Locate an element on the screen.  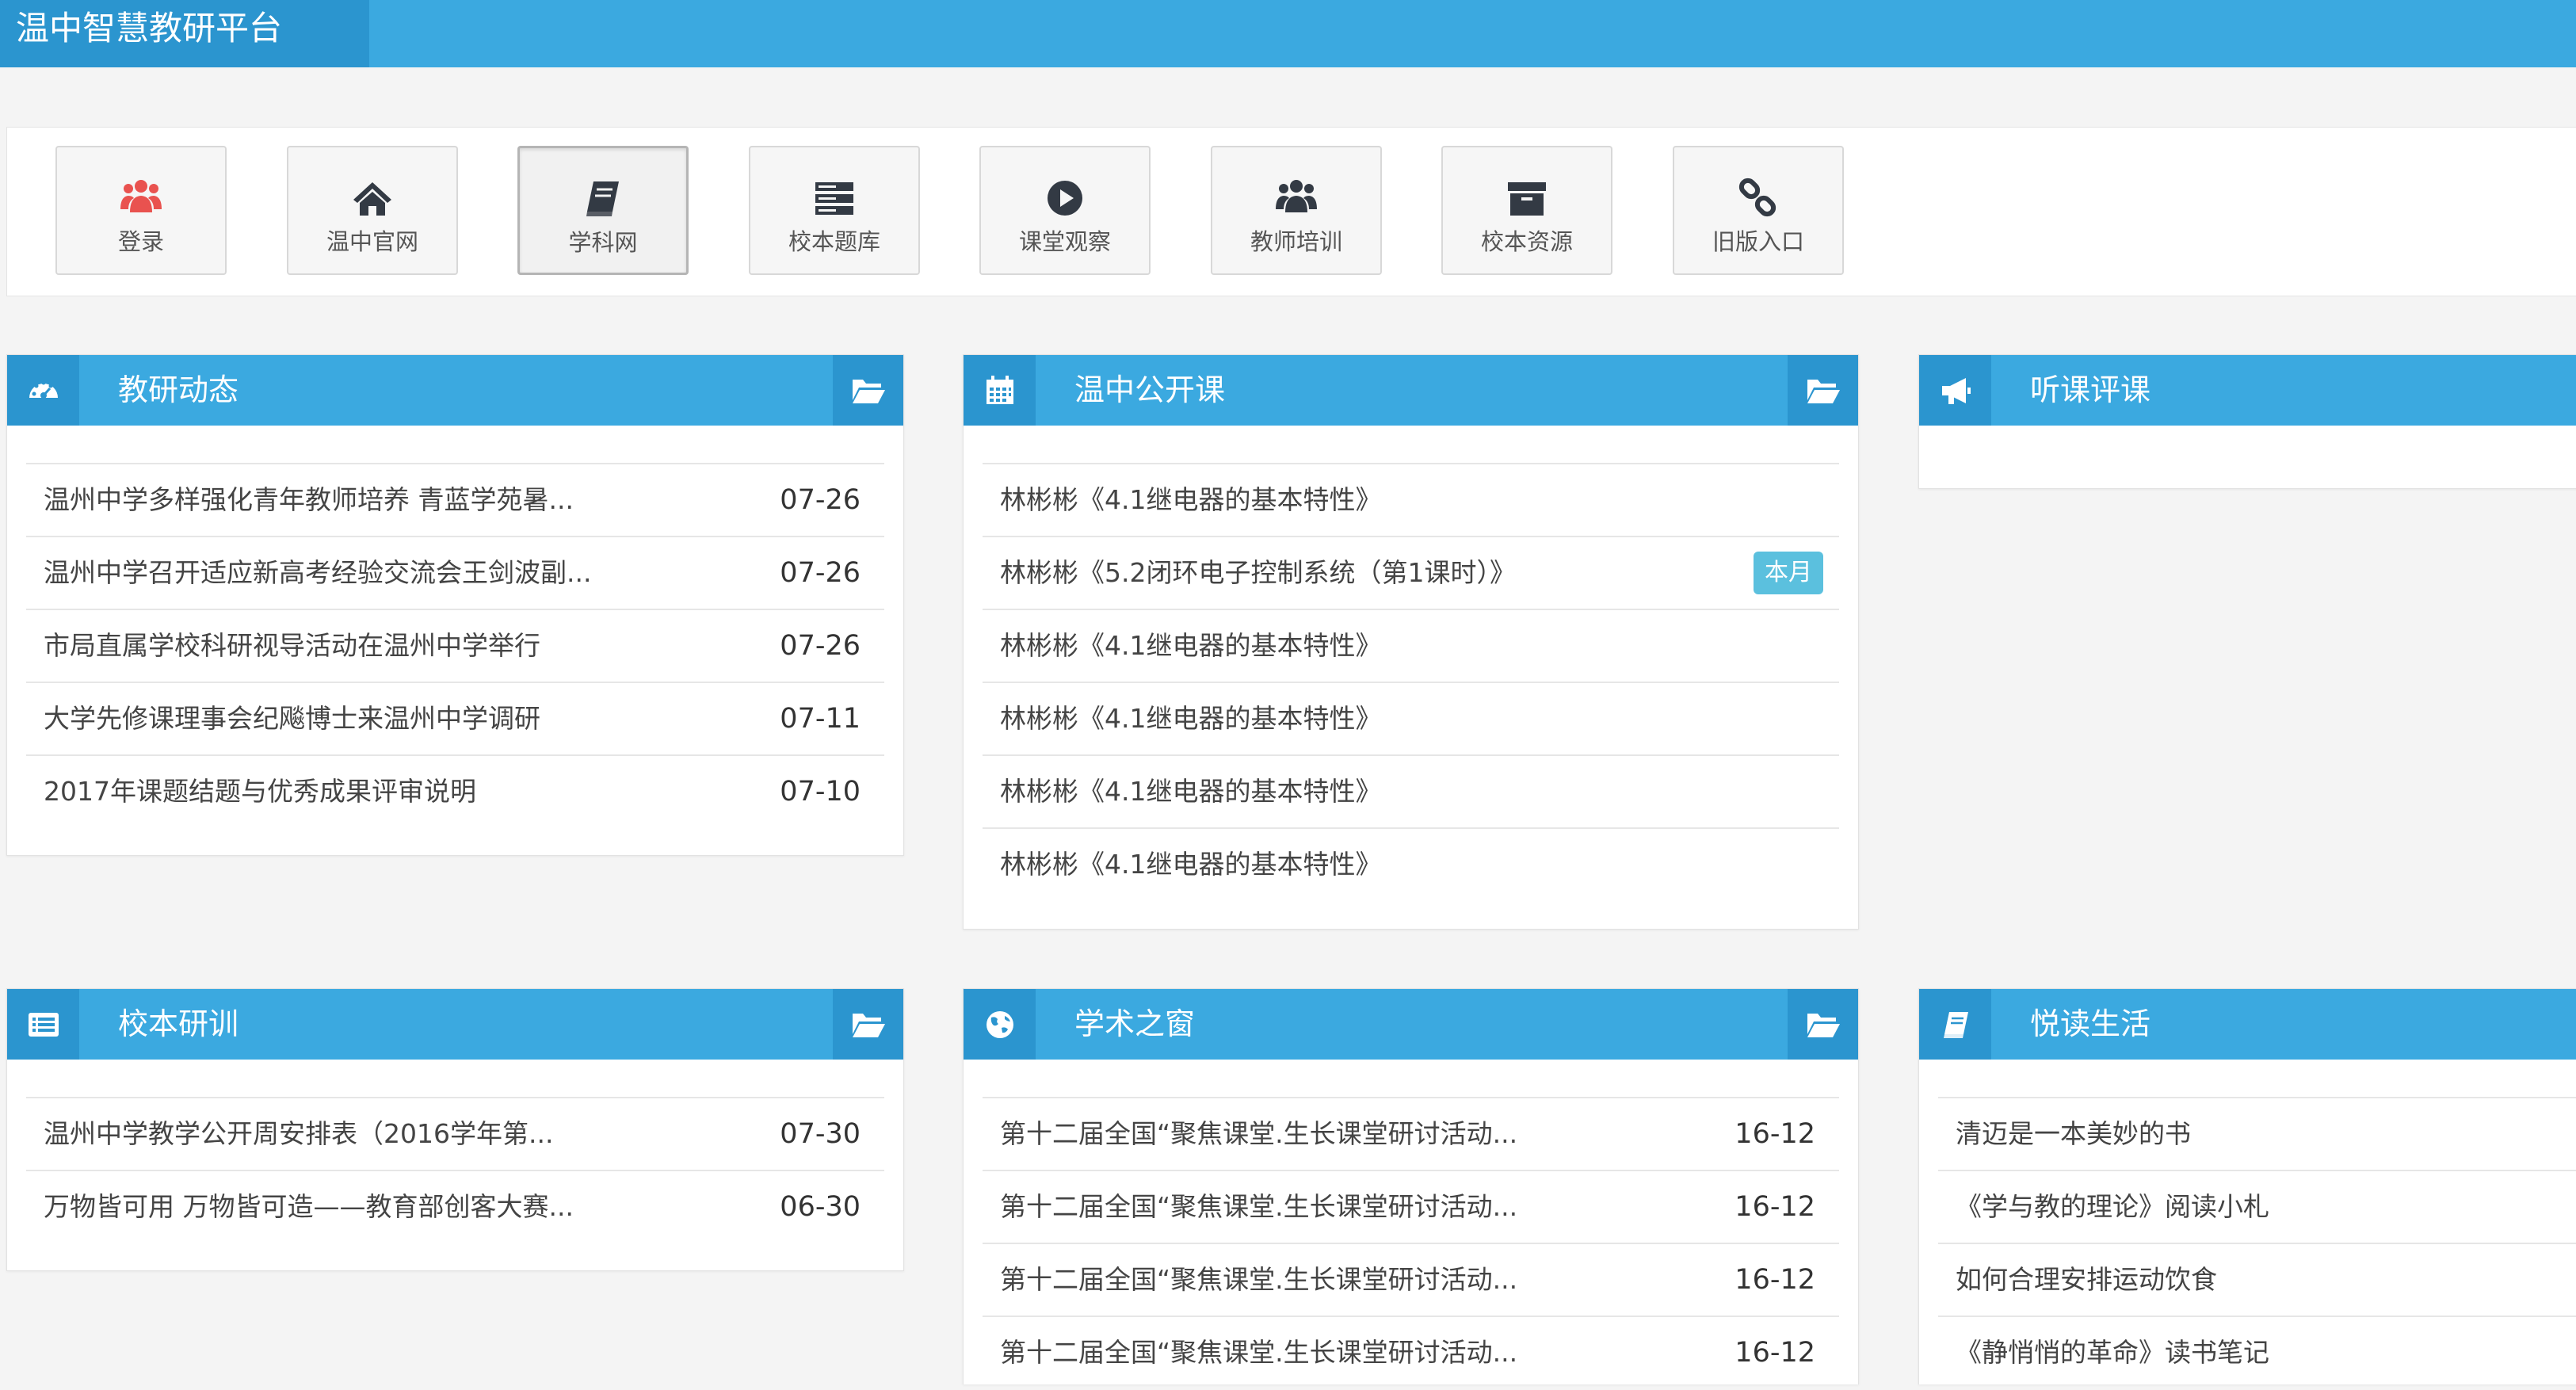
item-title: 如何合理安排运动饮食 is located at coordinates (2086, 1279).